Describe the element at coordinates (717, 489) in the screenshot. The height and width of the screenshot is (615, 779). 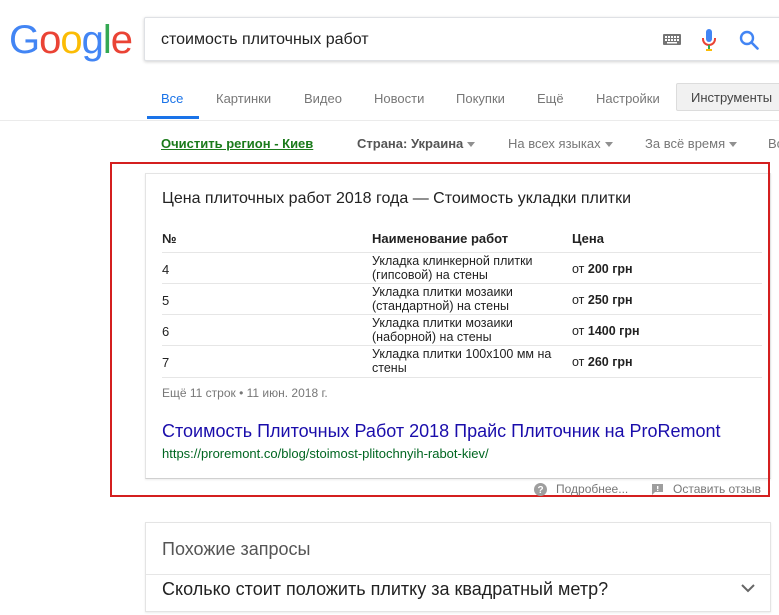
I see `leave-feedback-link: Оставить отзыв` at that location.